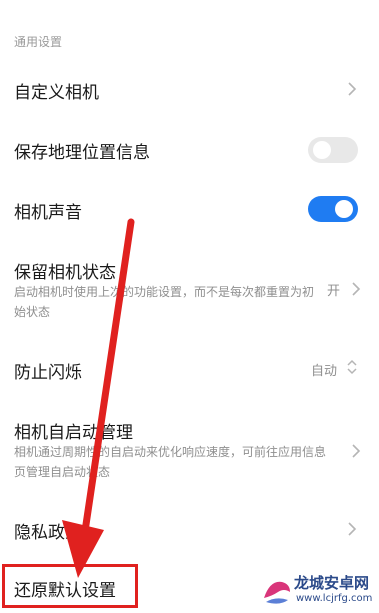  What do you see at coordinates (189, 529) in the screenshot?
I see `row-privacy: 隐私政策` at bounding box center [189, 529].